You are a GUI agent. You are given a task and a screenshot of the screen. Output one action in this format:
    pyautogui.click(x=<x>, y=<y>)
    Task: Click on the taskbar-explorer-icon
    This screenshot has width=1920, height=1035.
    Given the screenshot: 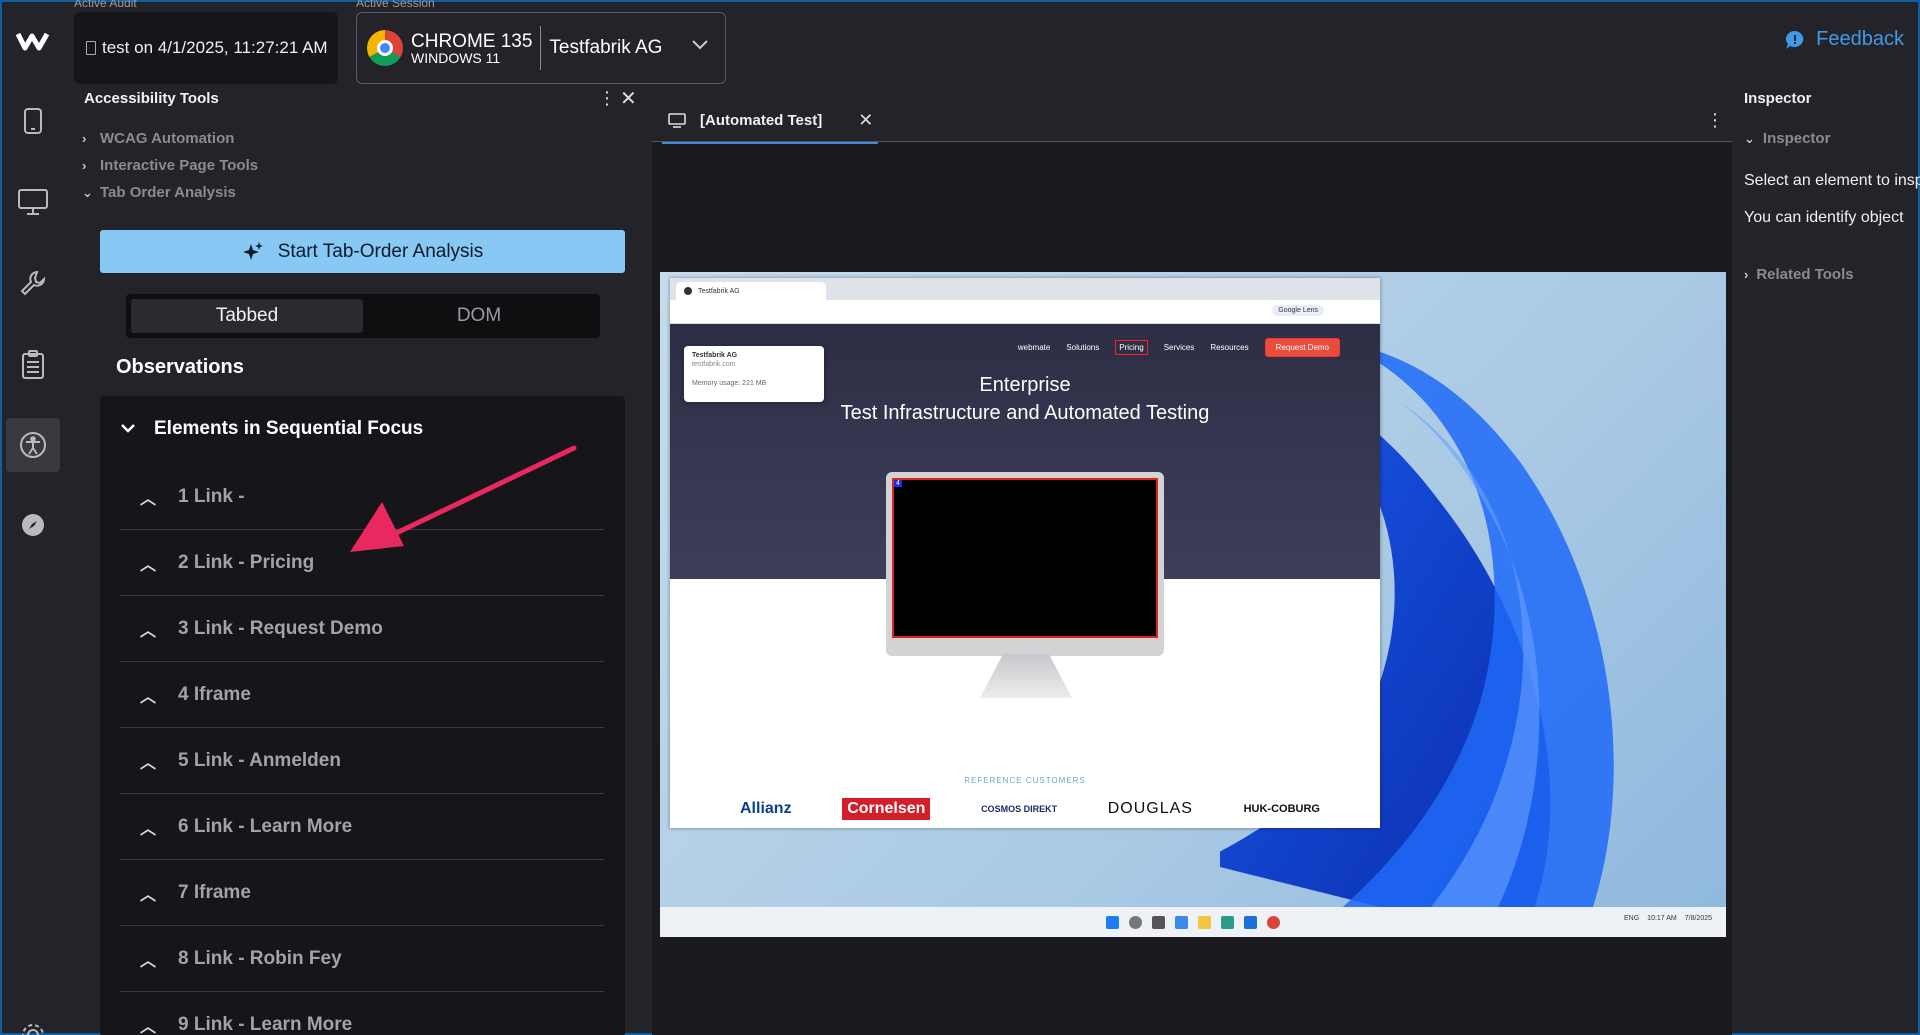 What is the action you would take?
    pyautogui.click(x=1204, y=922)
    